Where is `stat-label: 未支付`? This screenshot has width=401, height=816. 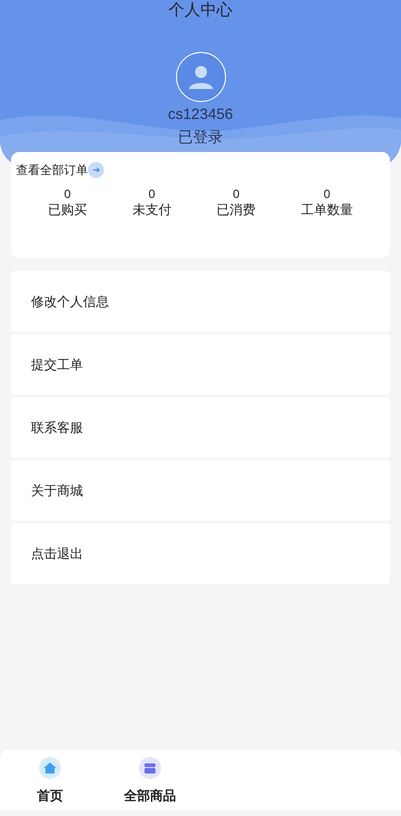
stat-label: 未支付 is located at coordinates (152, 210).